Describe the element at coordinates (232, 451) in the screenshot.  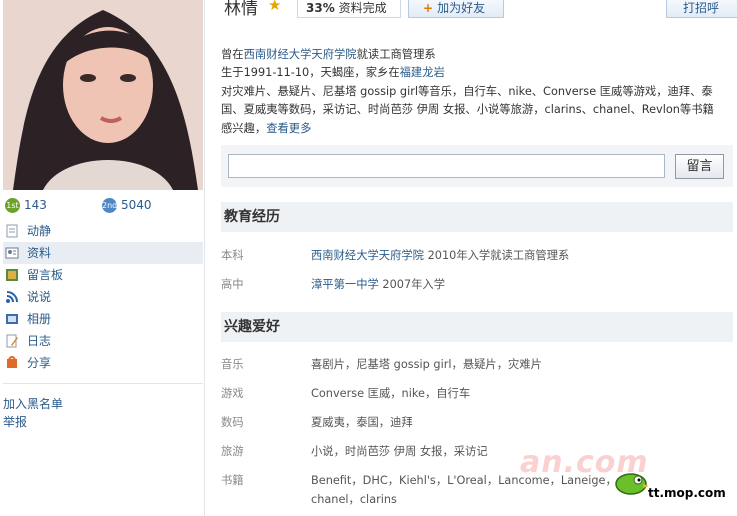
I see `row-label: 旅游` at that location.